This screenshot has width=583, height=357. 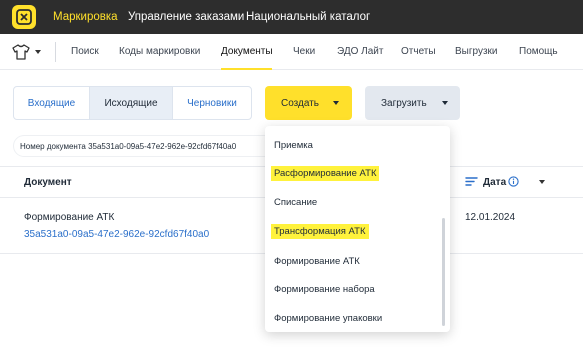 What do you see at coordinates (443, 272) in the screenshot?
I see `menu-scrollbar` at bounding box center [443, 272].